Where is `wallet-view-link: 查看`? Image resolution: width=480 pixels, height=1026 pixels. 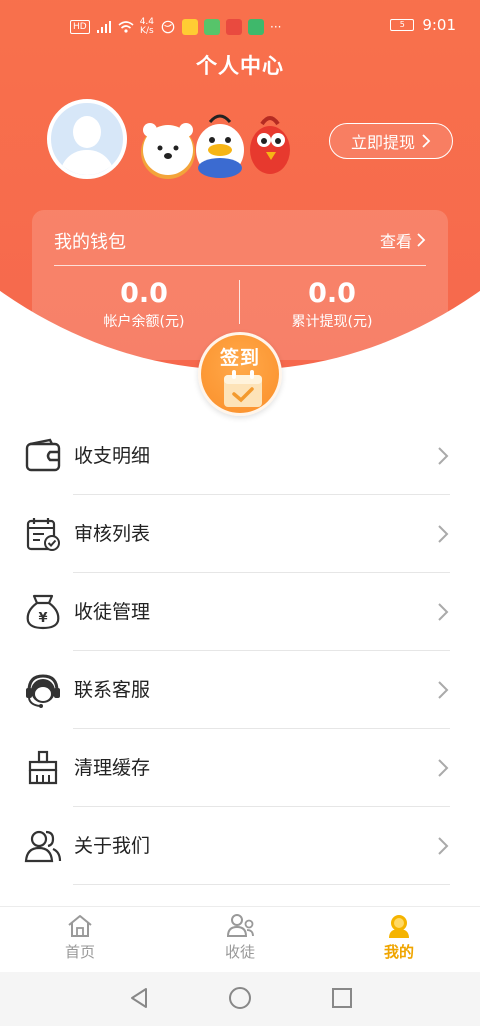 wallet-view-link: 查看 is located at coordinates (403, 240).